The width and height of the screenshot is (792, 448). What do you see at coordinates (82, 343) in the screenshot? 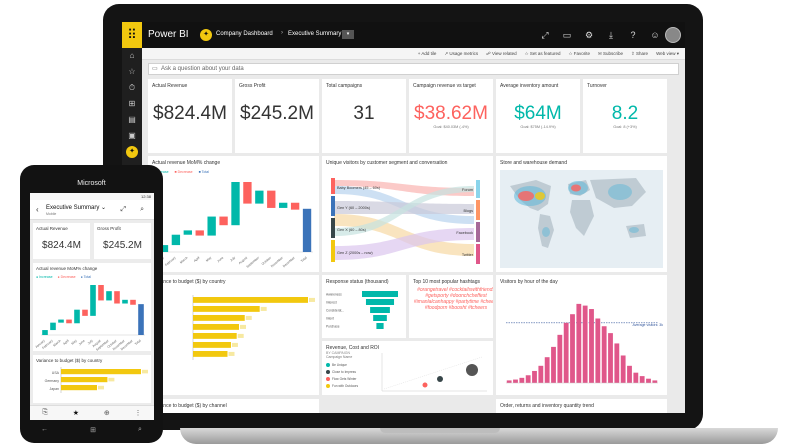
I see `x-tick-label: June` at bounding box center [82, 343].